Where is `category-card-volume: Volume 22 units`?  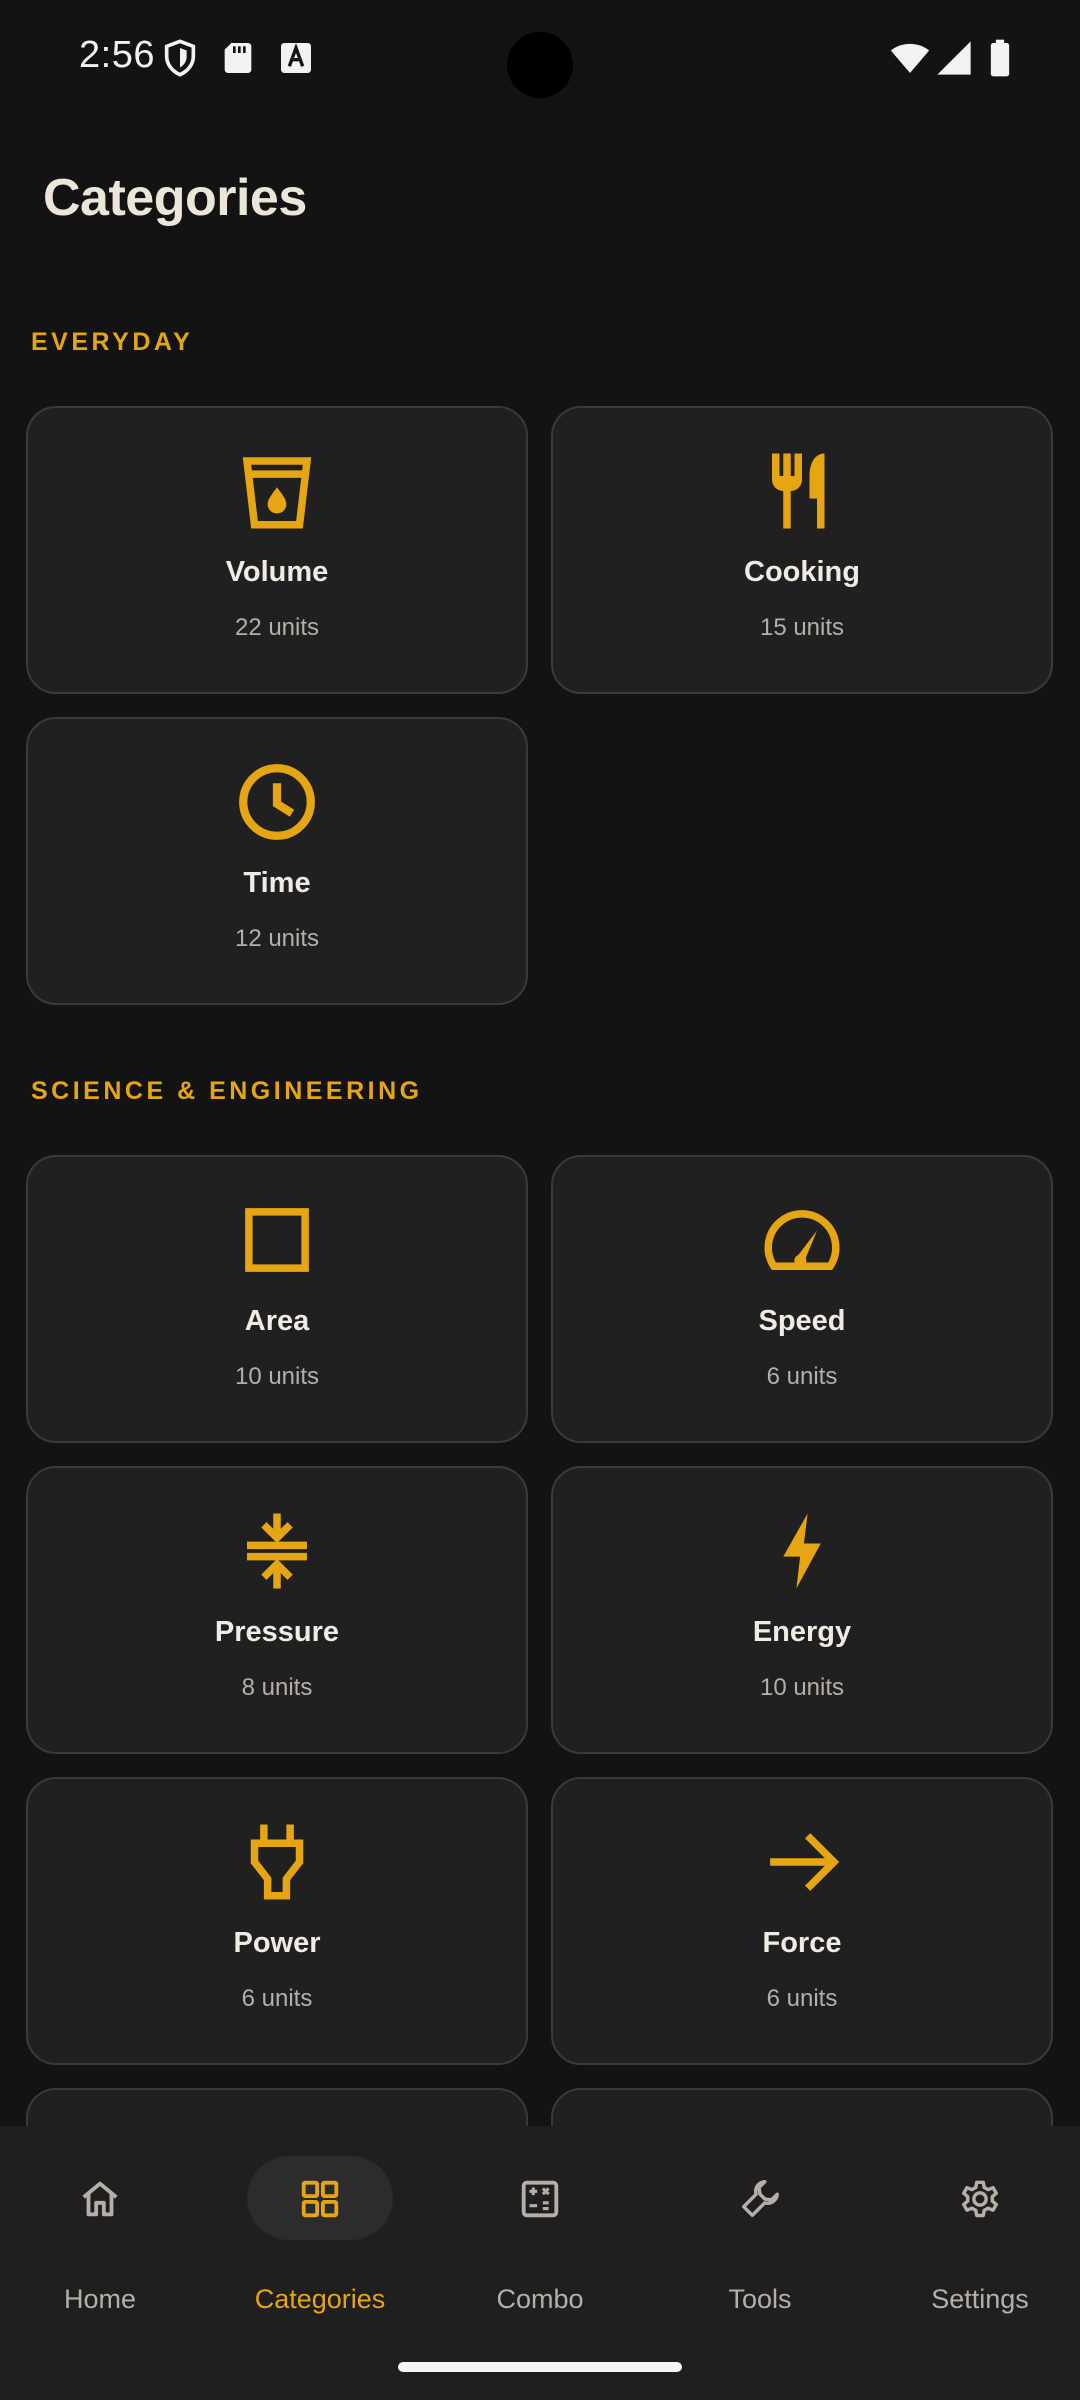 category-card-volume: Volume 22 units is located at coordinates (277, 550).